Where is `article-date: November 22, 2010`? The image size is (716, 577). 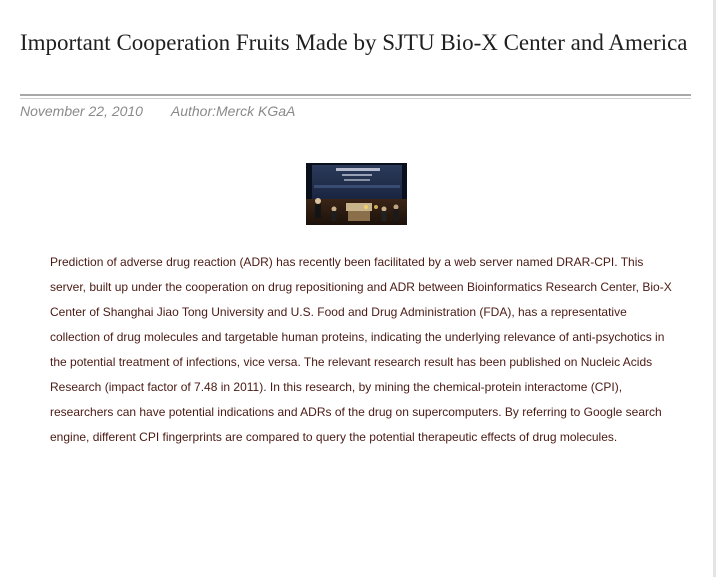
article-date: November 22, 2010 is located at coordinates (81, 111).